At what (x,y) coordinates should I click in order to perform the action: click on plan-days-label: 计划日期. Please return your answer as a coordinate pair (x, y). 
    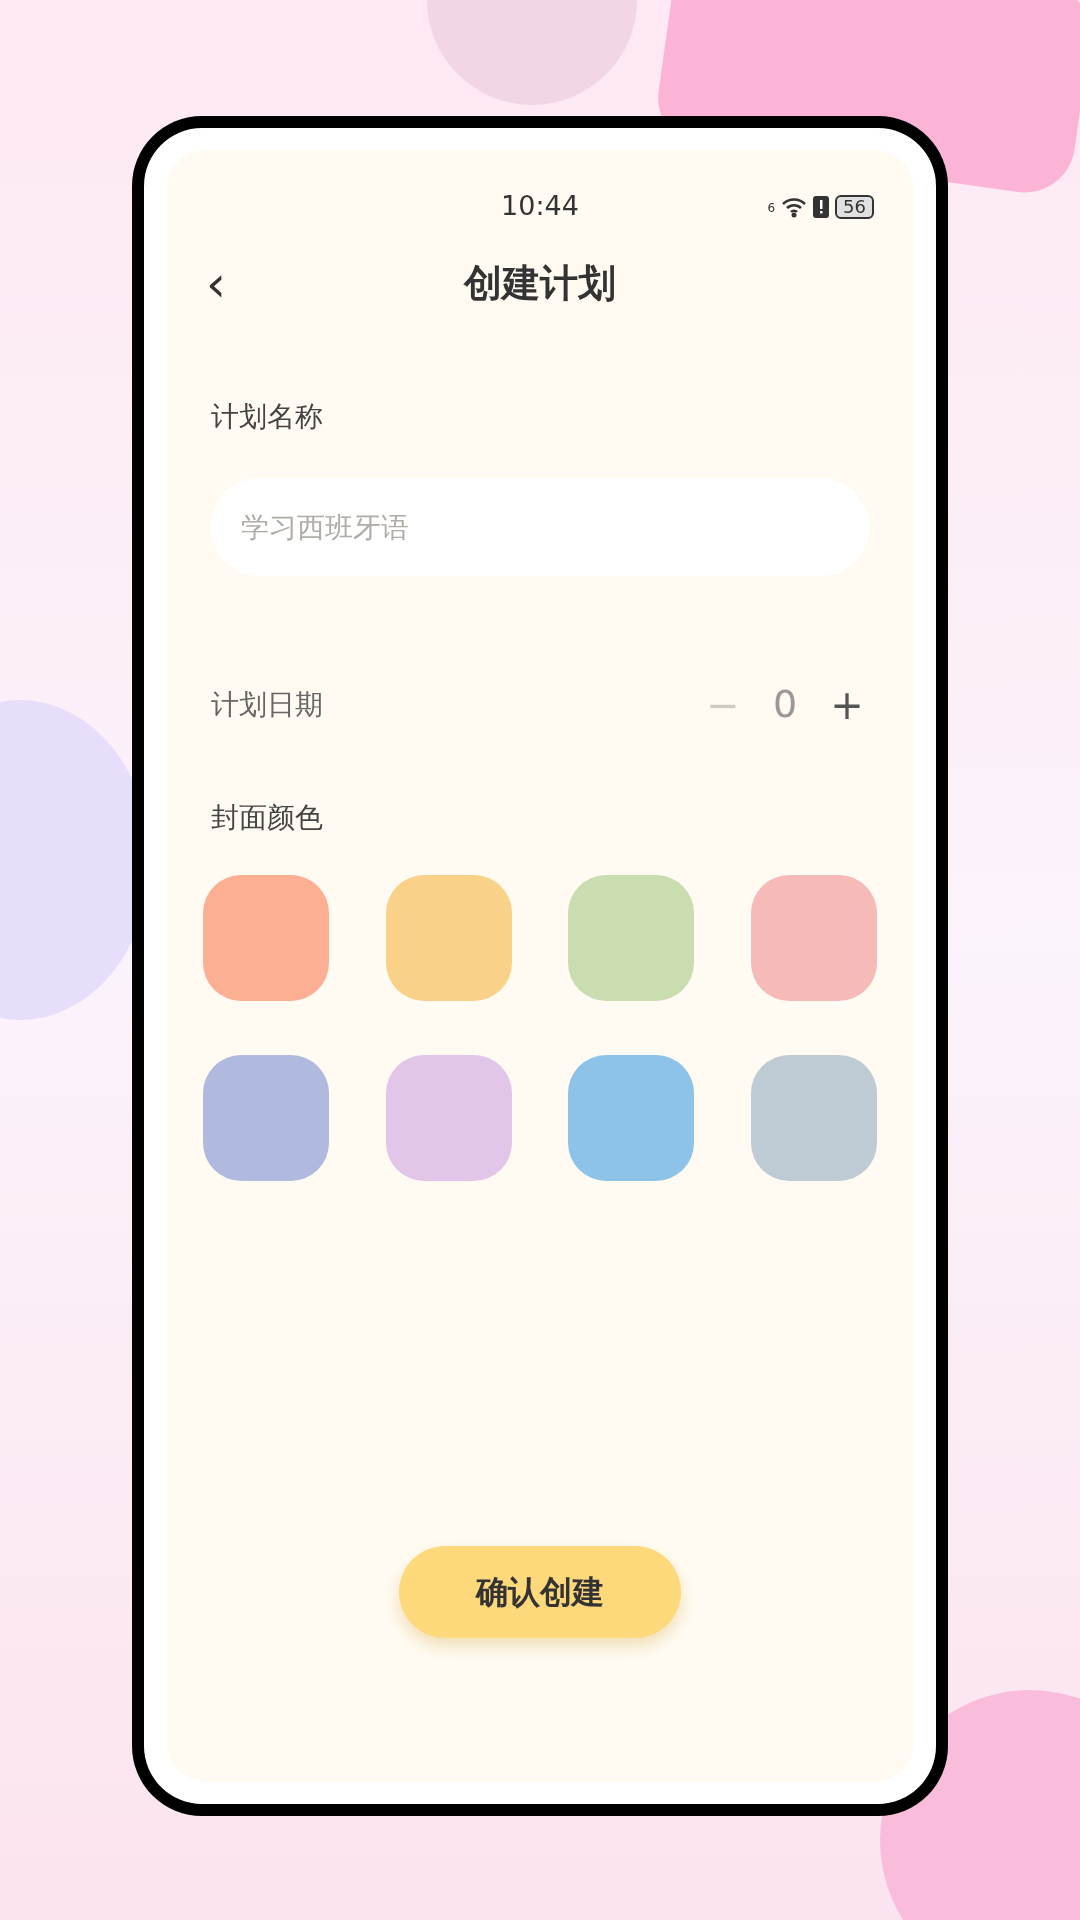
    Looking at the image, I should click on (267, 704).